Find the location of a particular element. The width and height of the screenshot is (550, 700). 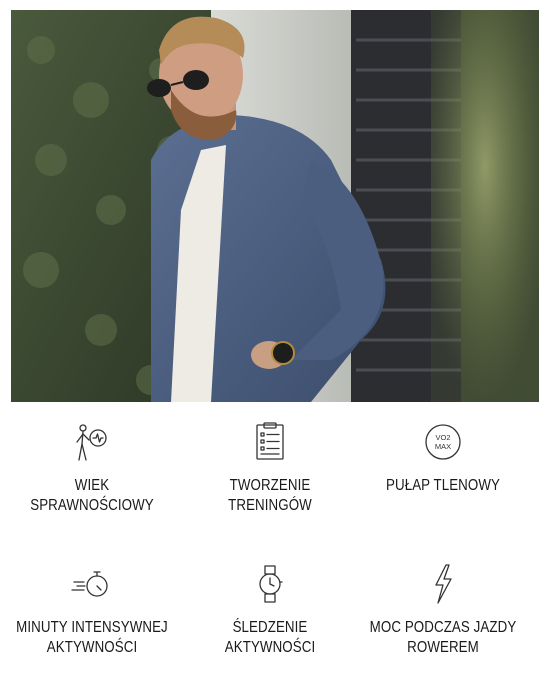

feature-label: MINUTY INTENSYWNEJ AKTYWNOŚCI is located at coordinates (92, 637).